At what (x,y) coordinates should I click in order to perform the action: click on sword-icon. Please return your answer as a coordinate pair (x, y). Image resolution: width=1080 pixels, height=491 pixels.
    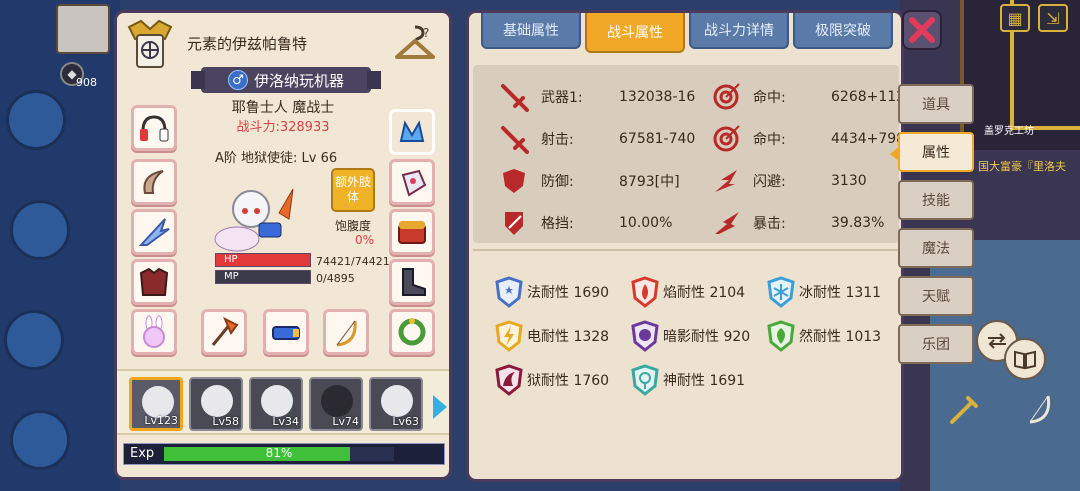
    Looking at the image, I should click on (515, 98).